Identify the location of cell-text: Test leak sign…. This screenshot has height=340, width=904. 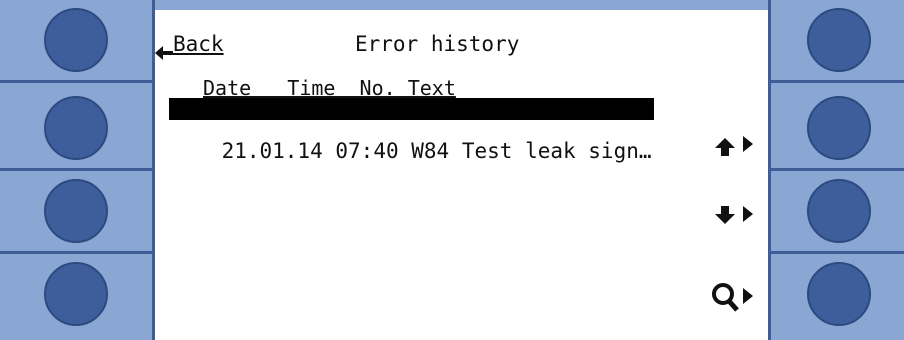
(556, 151).